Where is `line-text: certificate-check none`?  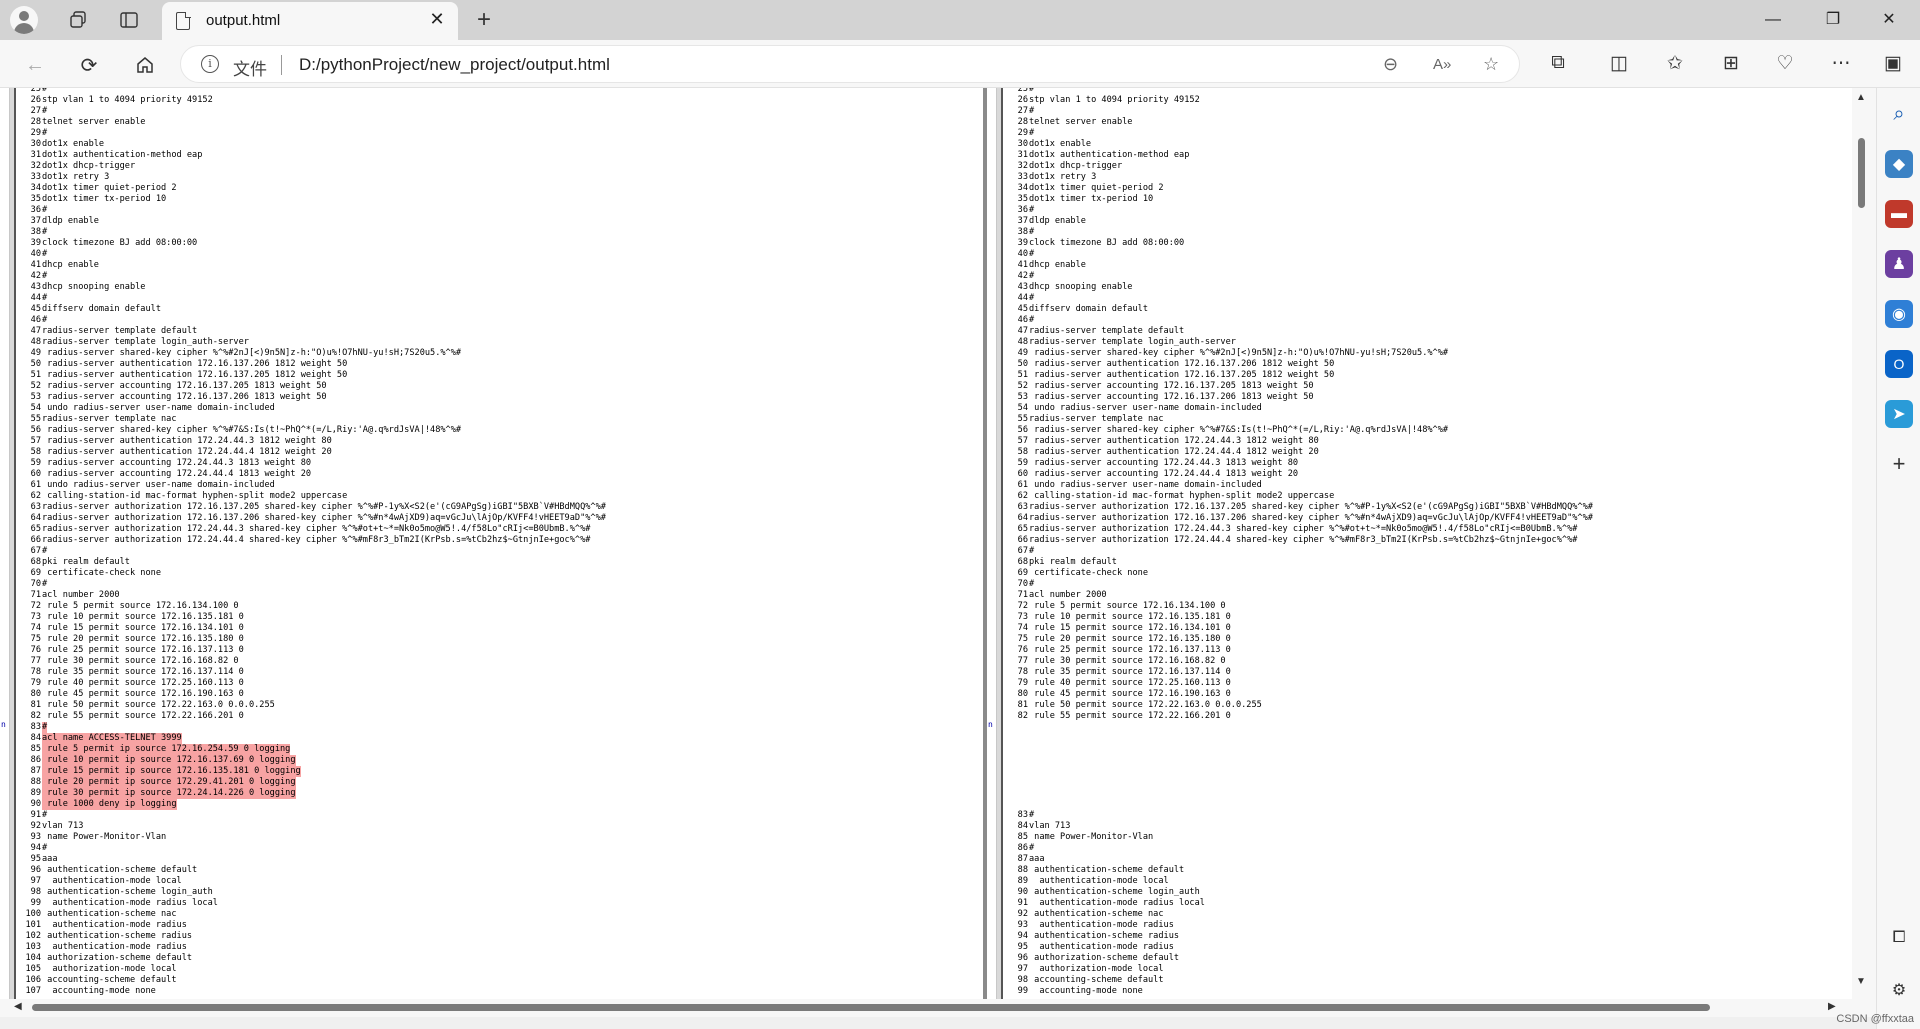 line-text: certificate-check none is located at coordinates (101, 573).